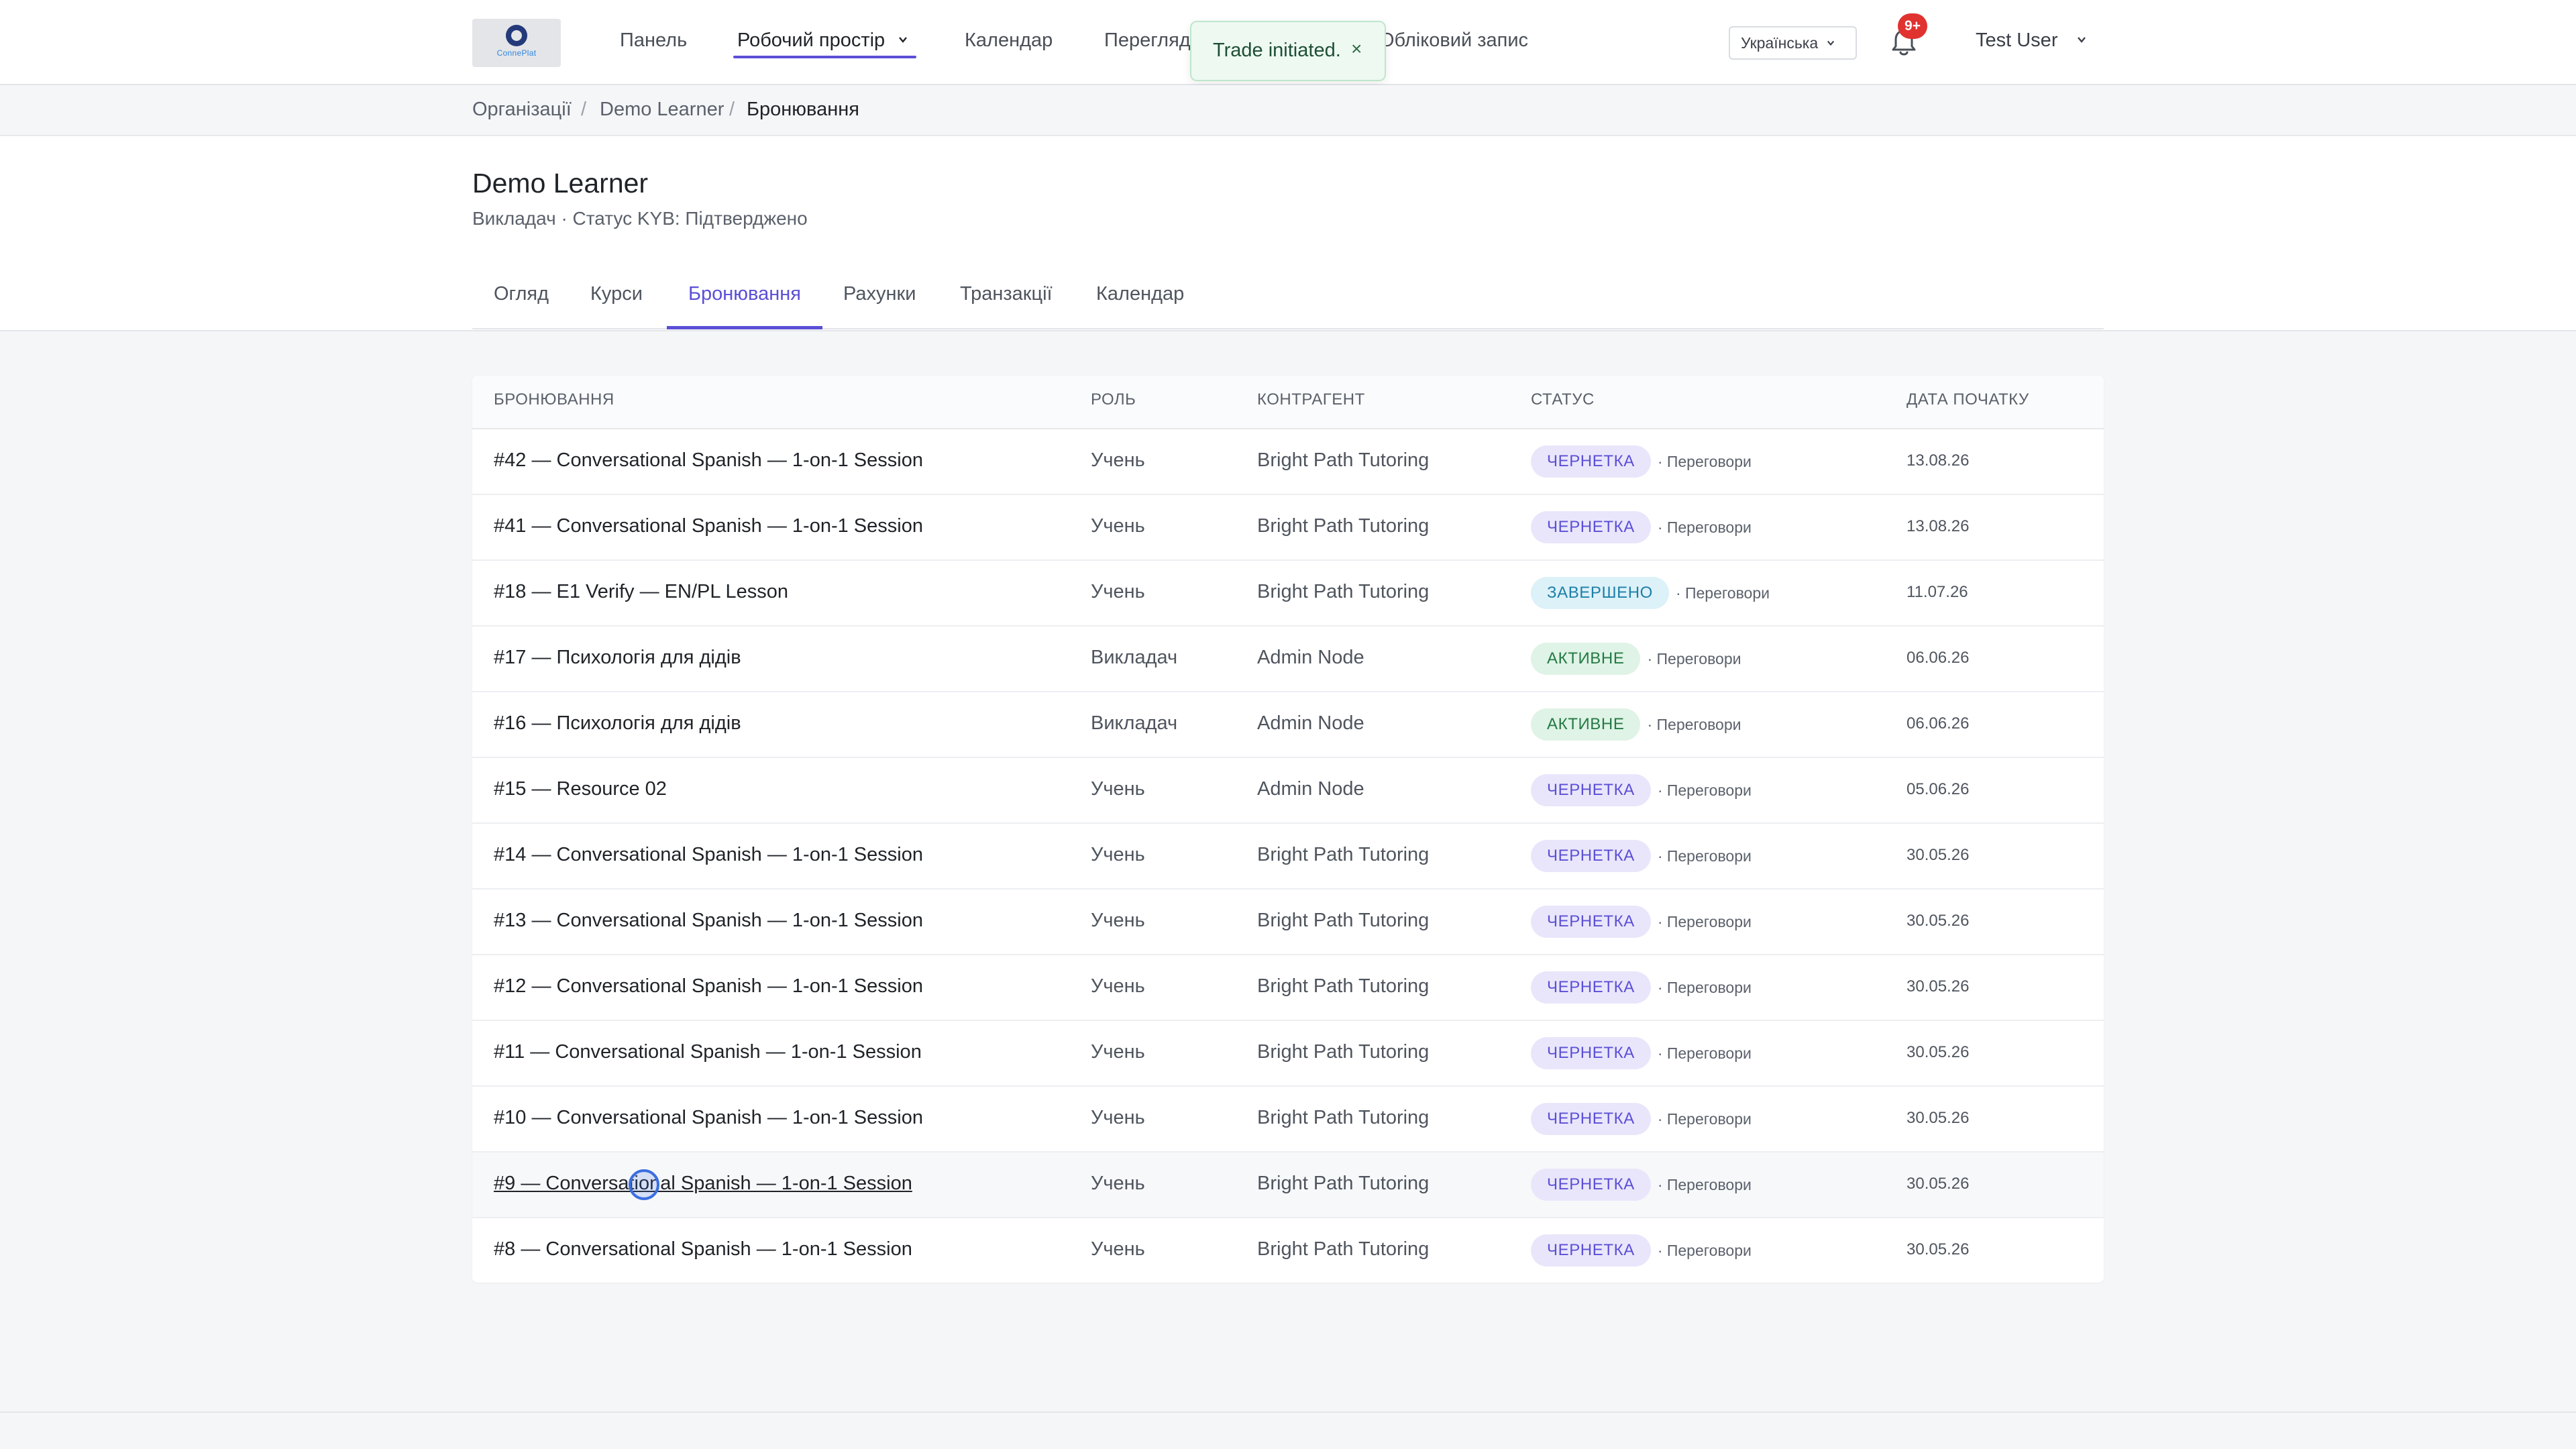  I want to click on column-header-role: Роль, so click(1113, 399).